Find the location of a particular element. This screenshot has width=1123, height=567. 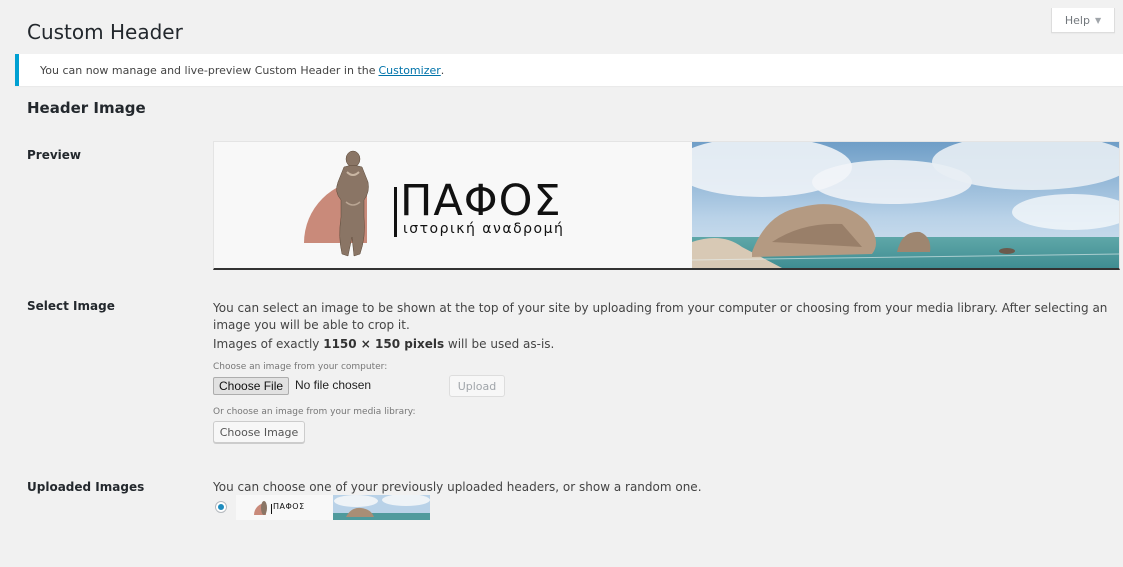

help-tab-button: Help ▼ is located at coordinates (1083, 20).